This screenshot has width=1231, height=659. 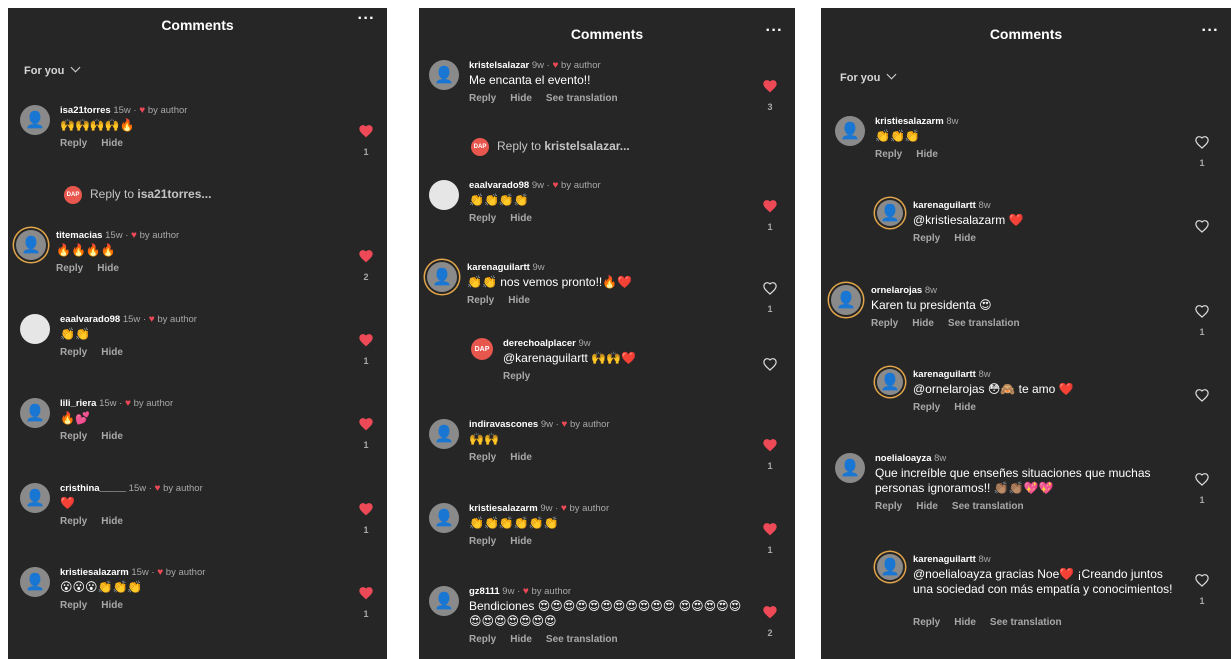 I want to click on username: ornelarojas, so click(x=896, y=290).